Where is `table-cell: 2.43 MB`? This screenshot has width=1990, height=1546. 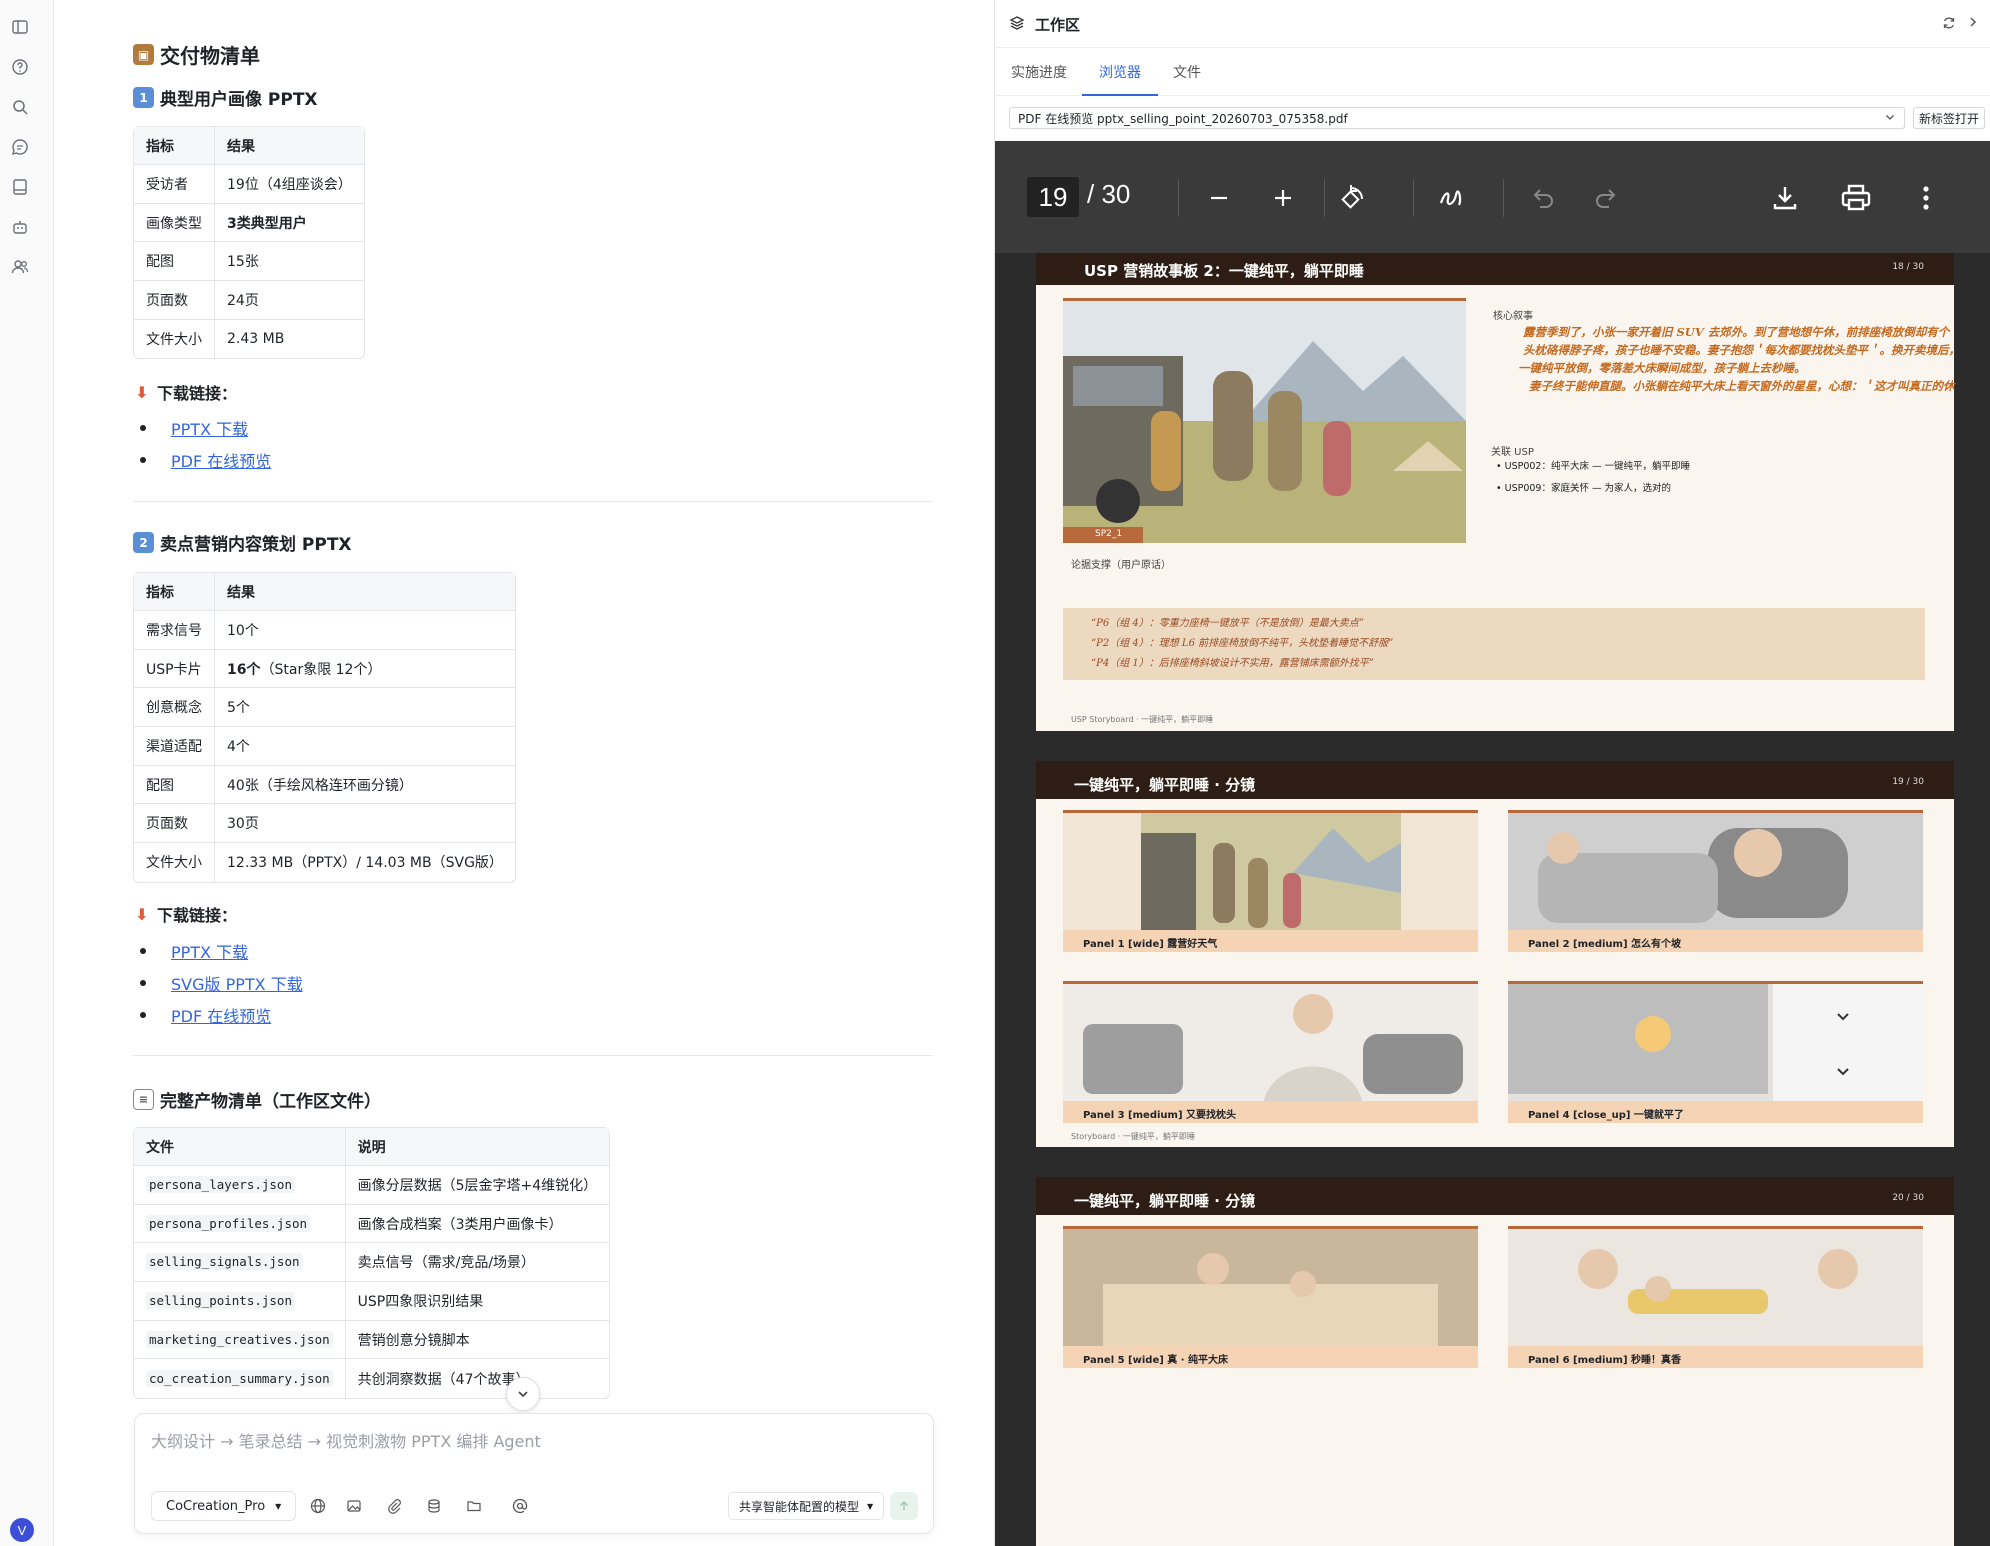 table-cell: 2.43 MB is located at coordinates (256, 339).